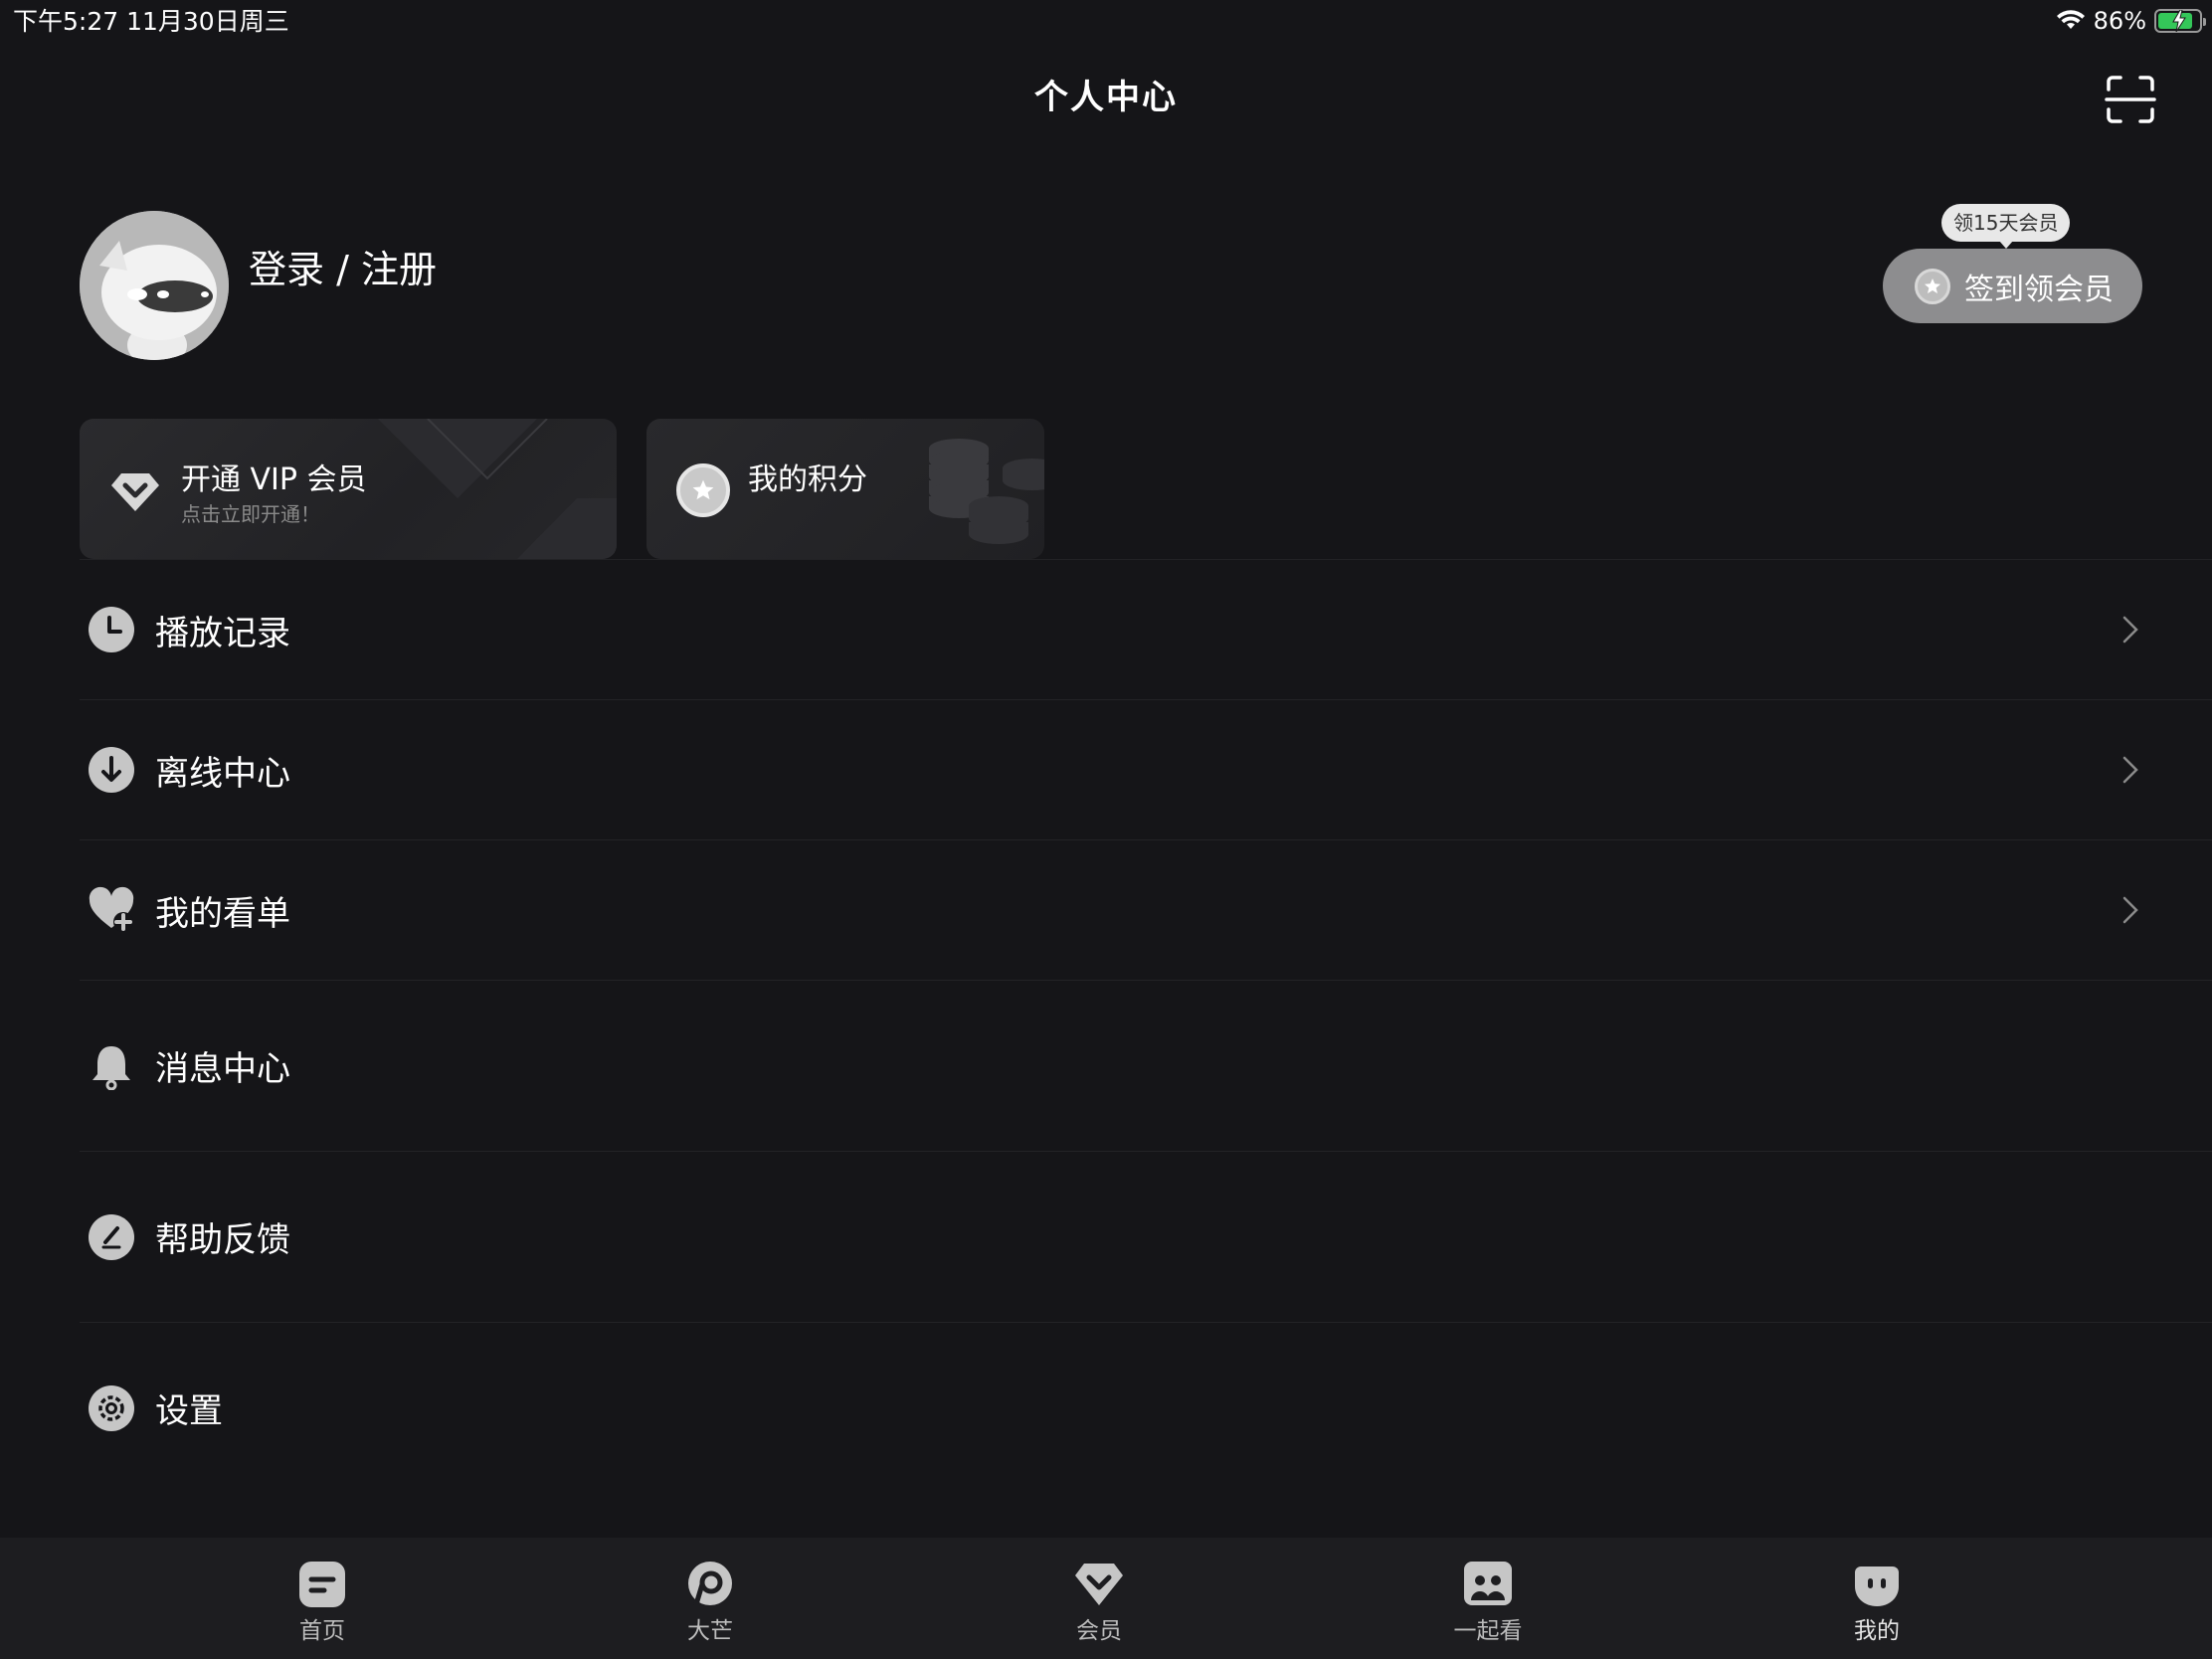  What do you see at coordinates (710, 1584) in the screenshot?
I see `mango-icon` at bounding box center [710, 1584].